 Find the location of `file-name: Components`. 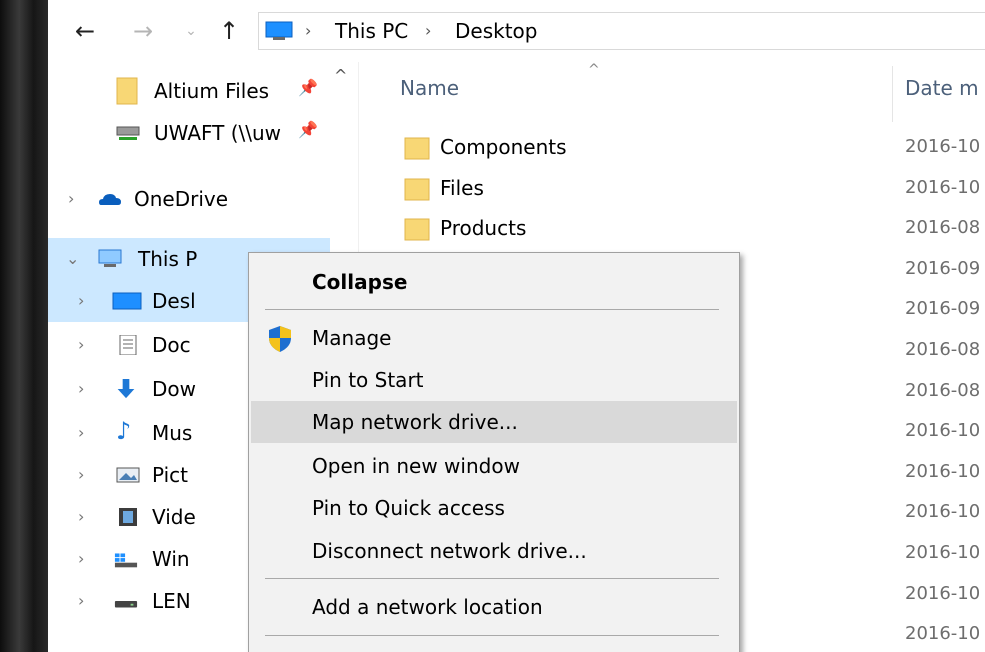

file-name: Components is located at coordinates (503, 147).